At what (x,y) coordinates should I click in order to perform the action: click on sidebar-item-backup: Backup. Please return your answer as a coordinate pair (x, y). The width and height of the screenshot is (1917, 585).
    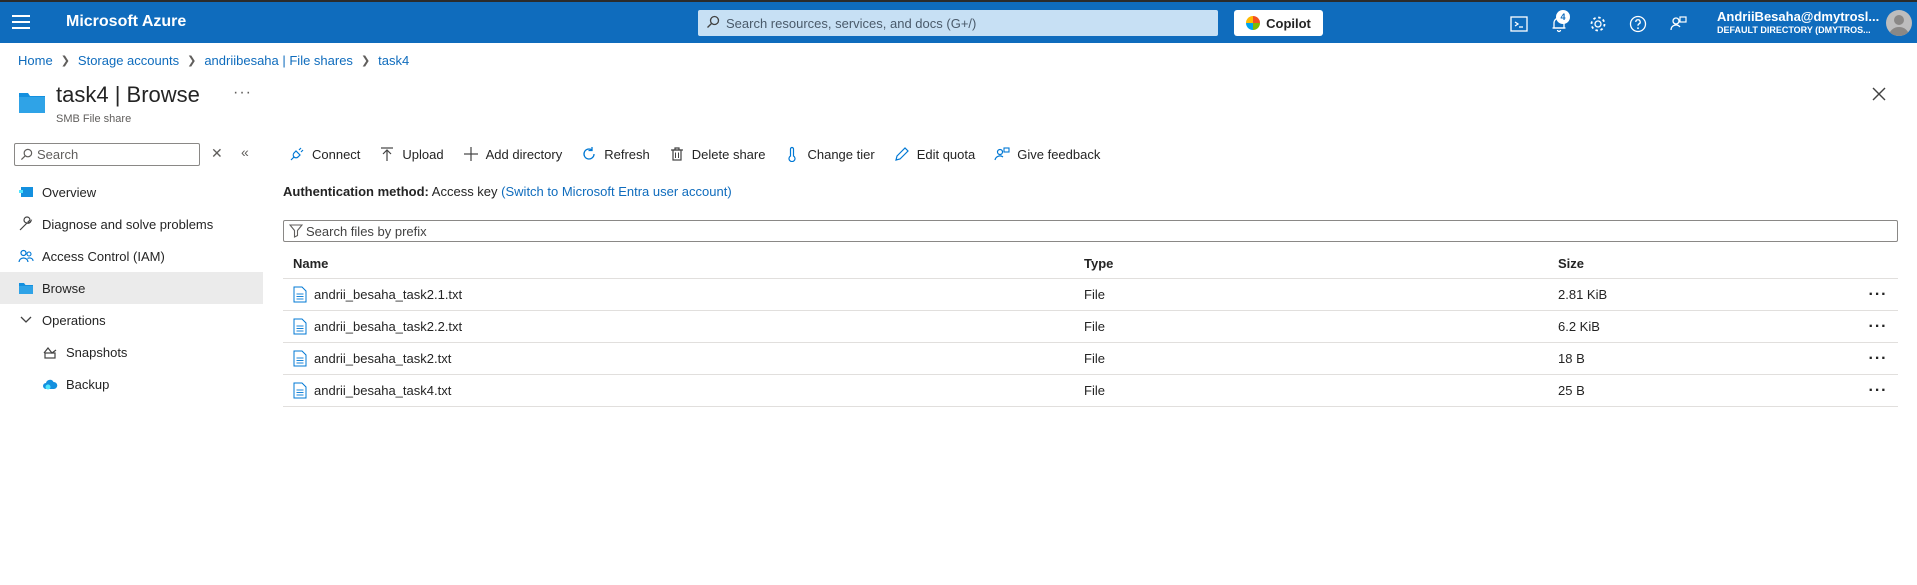
    Looking at the image, I should click on (131, 384).